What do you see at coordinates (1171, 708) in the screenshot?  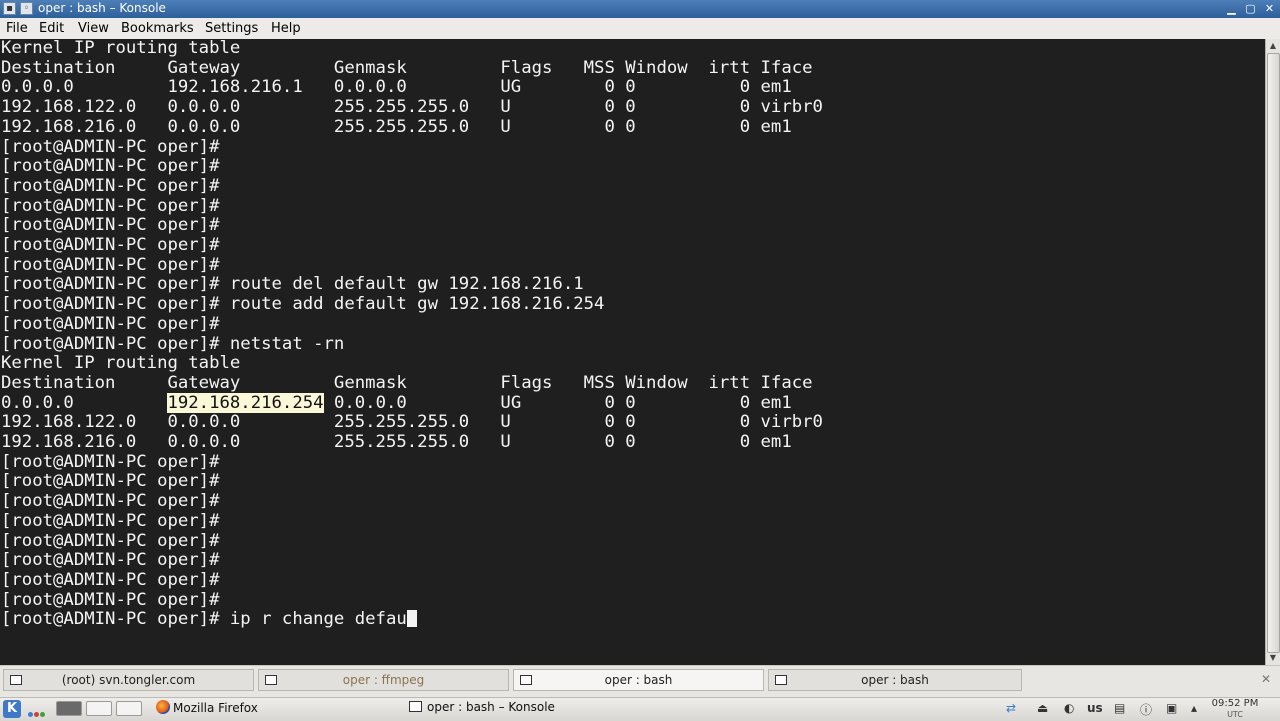 I see `battery-icon: ▣` at bounding box center [1171, 708].